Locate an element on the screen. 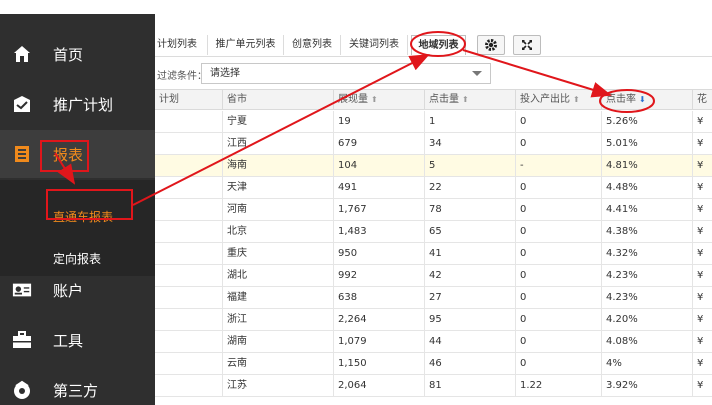  table-row: 浙江 2,264 95 0 4.20% ¥ is located at coordinates (433, 320).